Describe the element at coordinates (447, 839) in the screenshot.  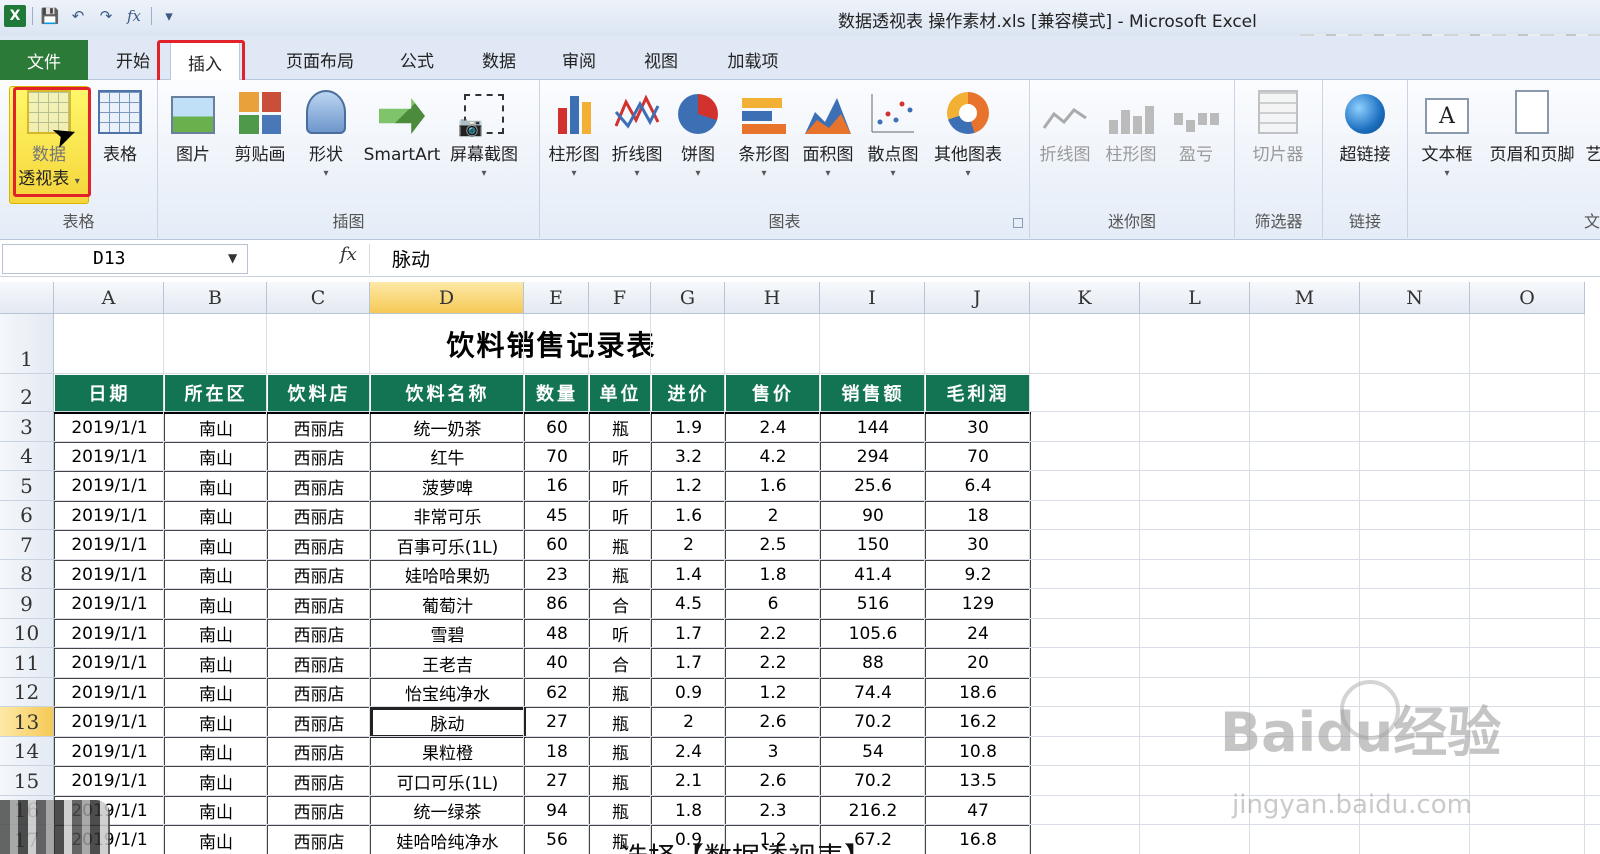
I see `table-cell: 娃哈哈纯净水` at that location.